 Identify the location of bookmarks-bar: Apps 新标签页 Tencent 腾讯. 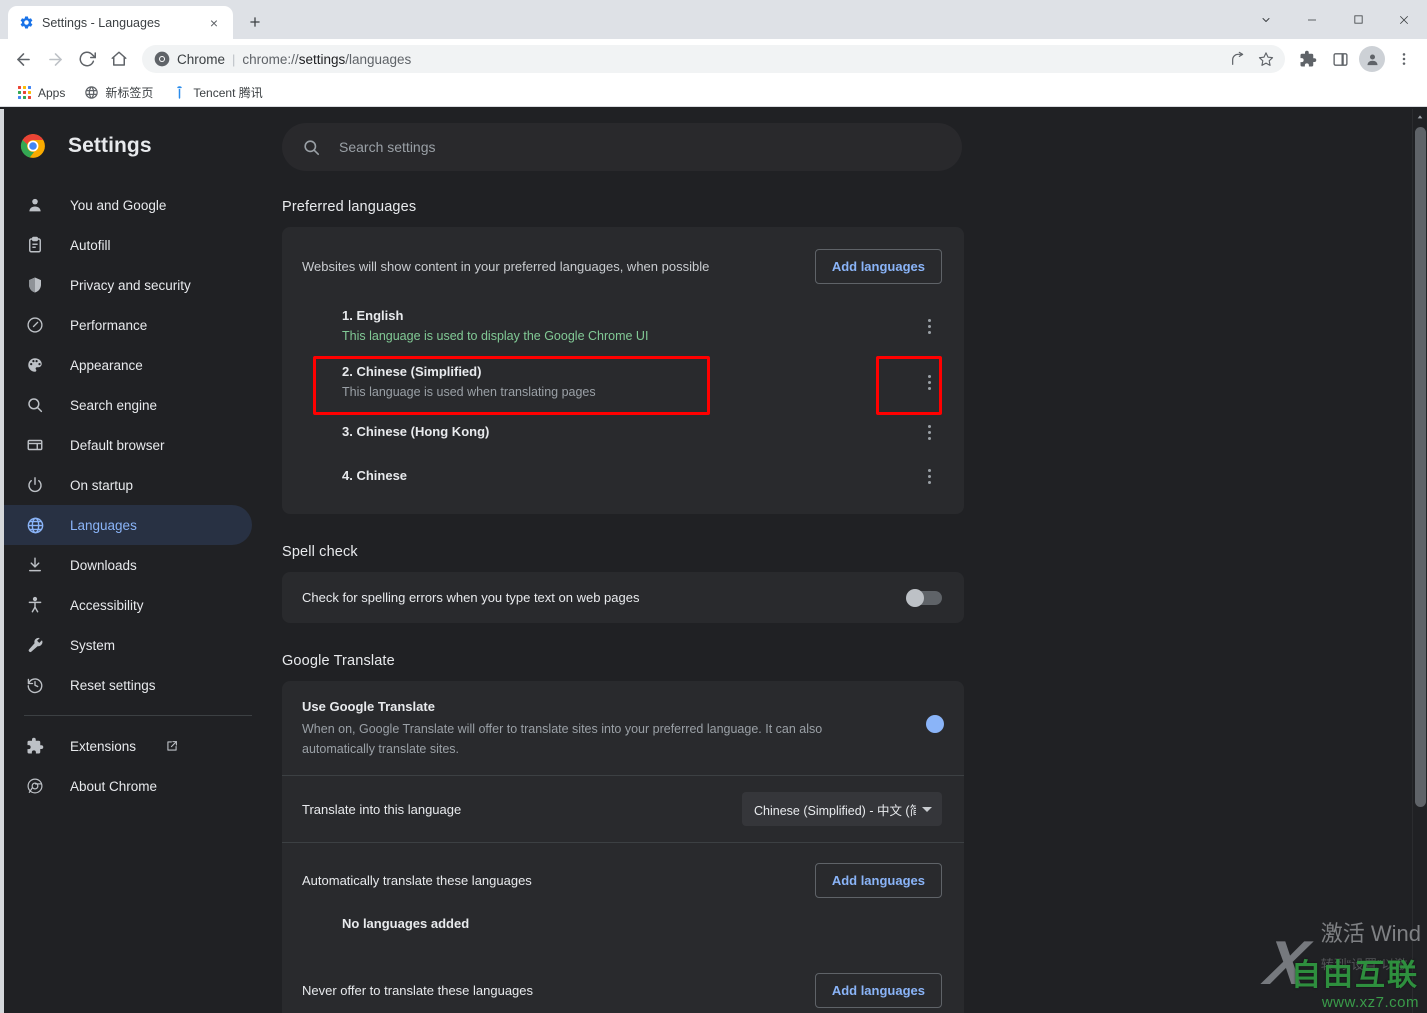
(713, 93).